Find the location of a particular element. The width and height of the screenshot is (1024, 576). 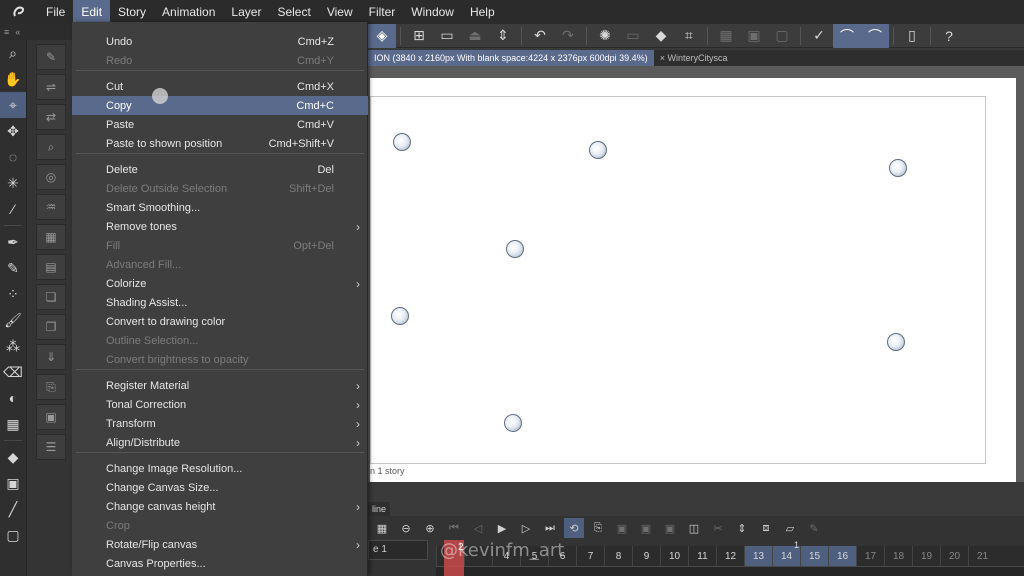

menu-item-cut: Cut Cmd+X is located at coordinates (220, 86).